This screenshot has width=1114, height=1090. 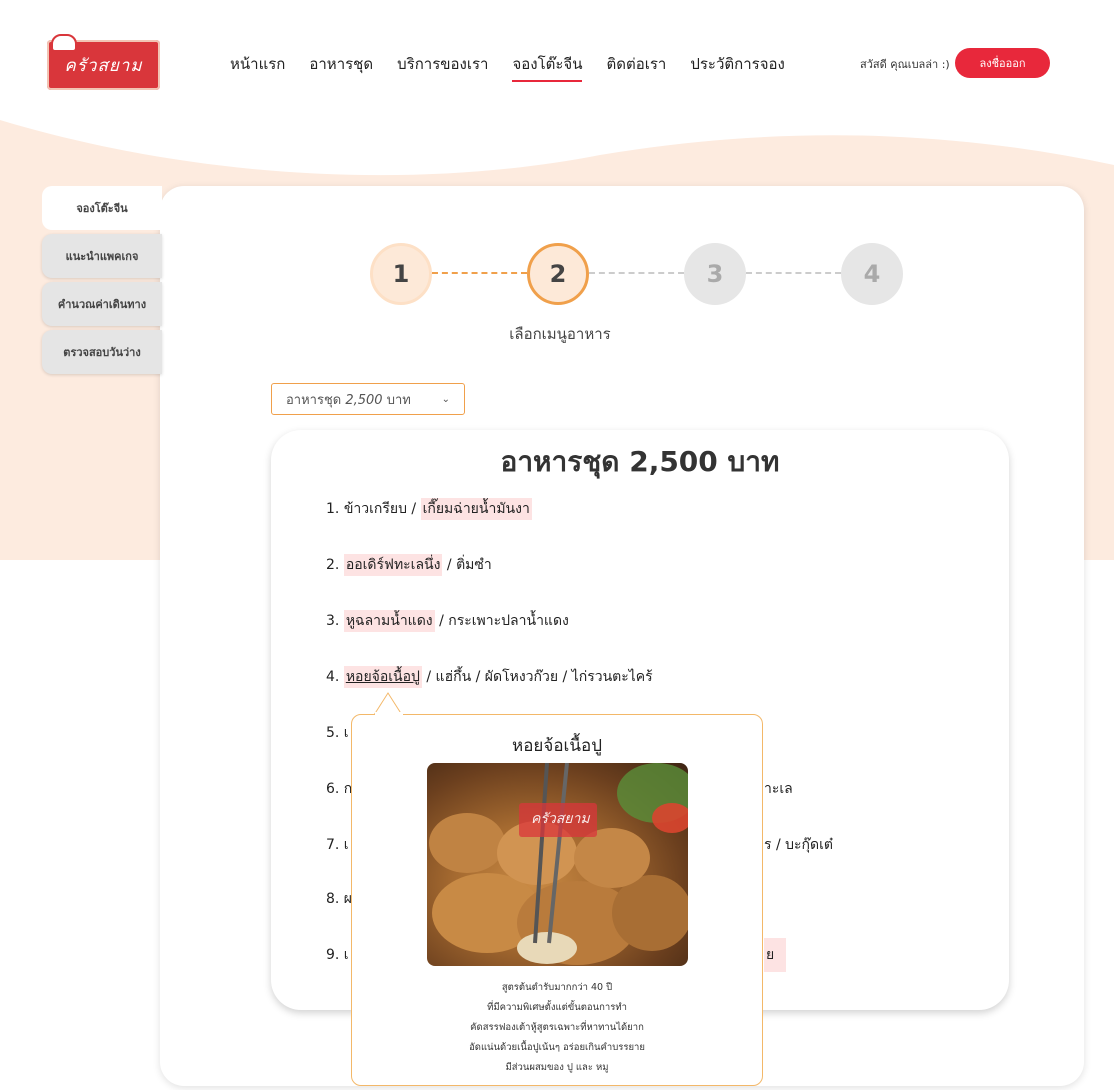 I want to click on dish-photo-illustration, so click(x=558, y=864).